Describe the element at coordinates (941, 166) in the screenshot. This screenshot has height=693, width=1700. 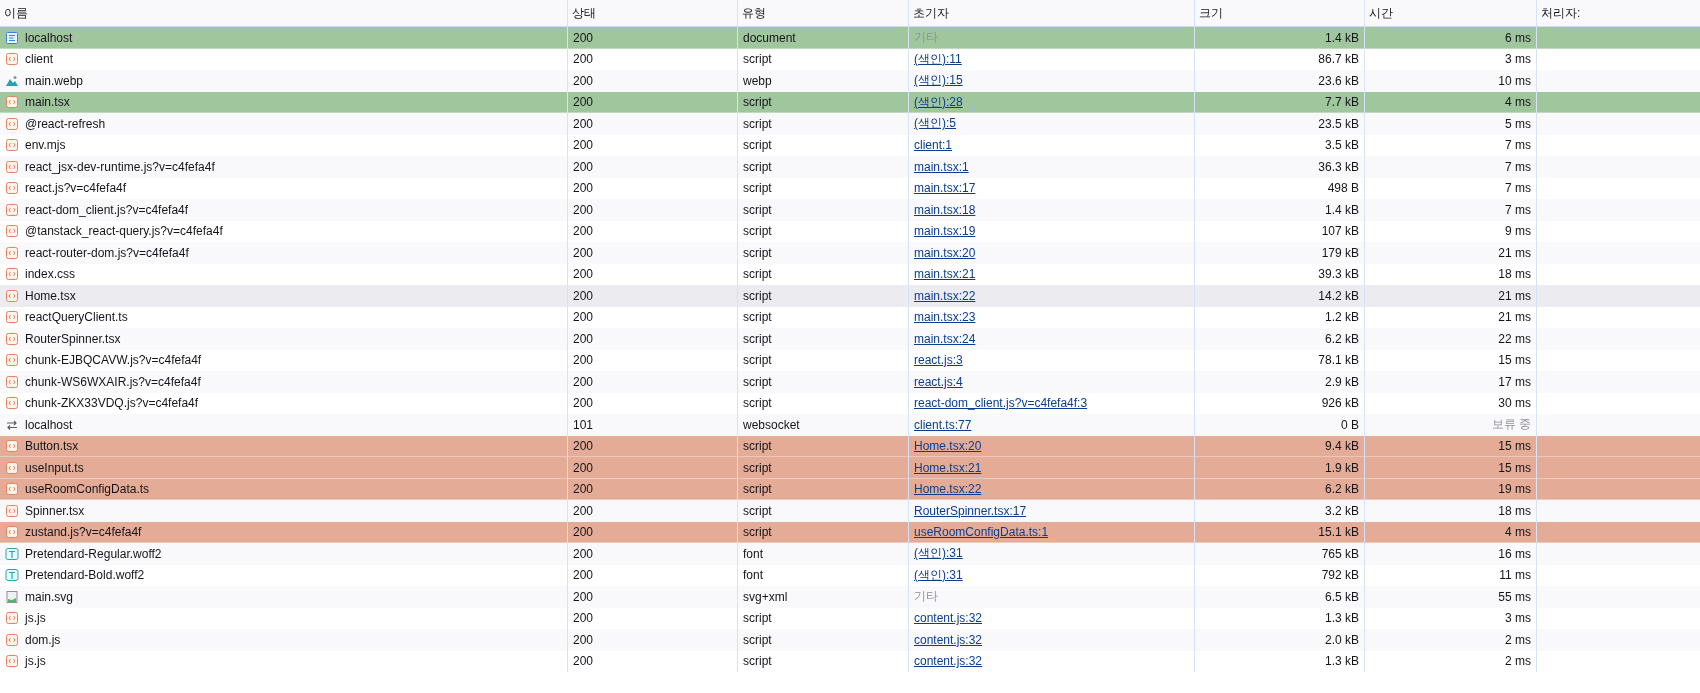
I see `initiator-link: main.tsx:1` at that location.